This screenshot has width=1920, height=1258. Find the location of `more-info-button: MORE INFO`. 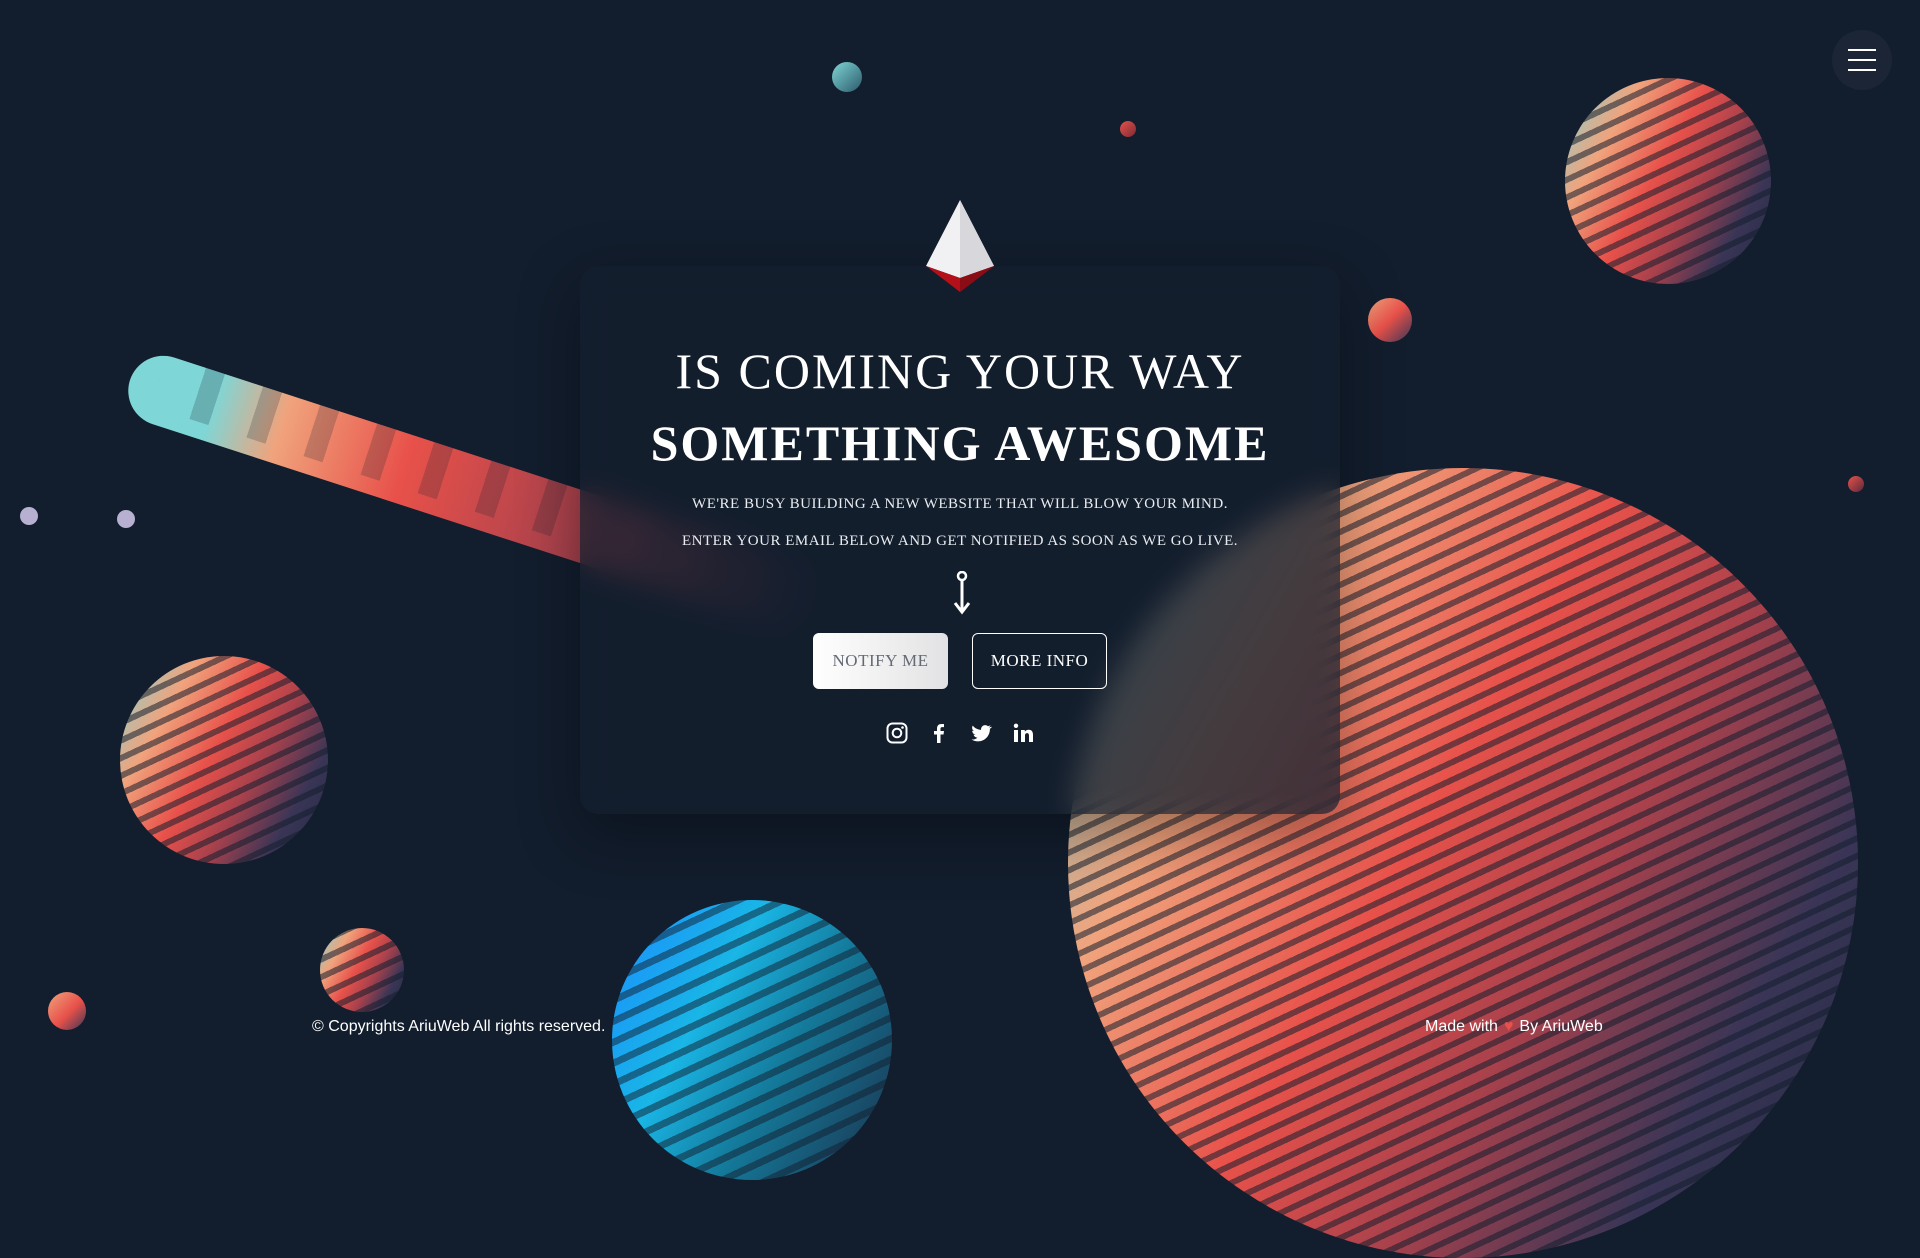

more-info-button: MORE INFO is located at coordinates (1039, 661).